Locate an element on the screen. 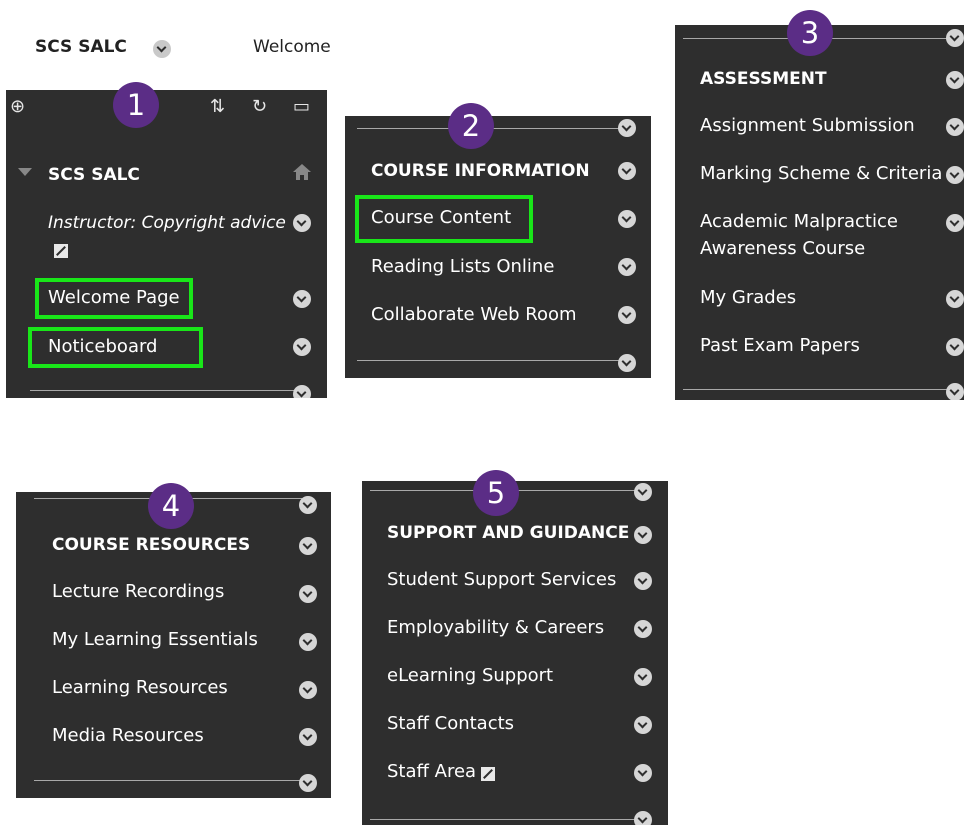 The height and width of the screenshot is (825, 964). student-support-options-icon is located at coordinates (643, 581).